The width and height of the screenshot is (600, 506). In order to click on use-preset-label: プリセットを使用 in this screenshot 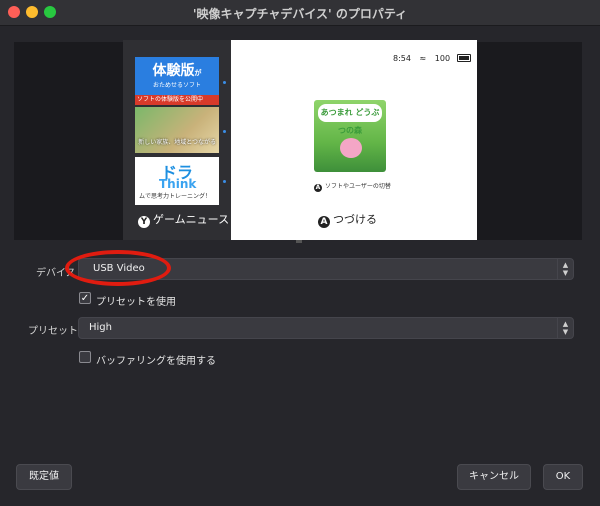, I will do `click(136, 302)`.